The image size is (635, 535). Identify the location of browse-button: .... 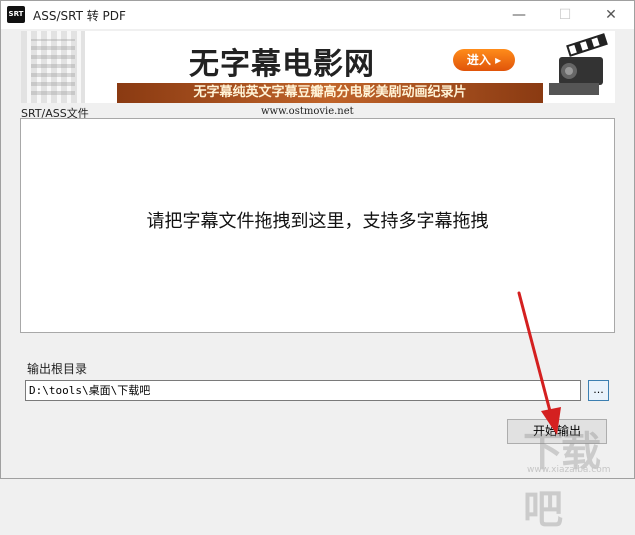
(598, 390).